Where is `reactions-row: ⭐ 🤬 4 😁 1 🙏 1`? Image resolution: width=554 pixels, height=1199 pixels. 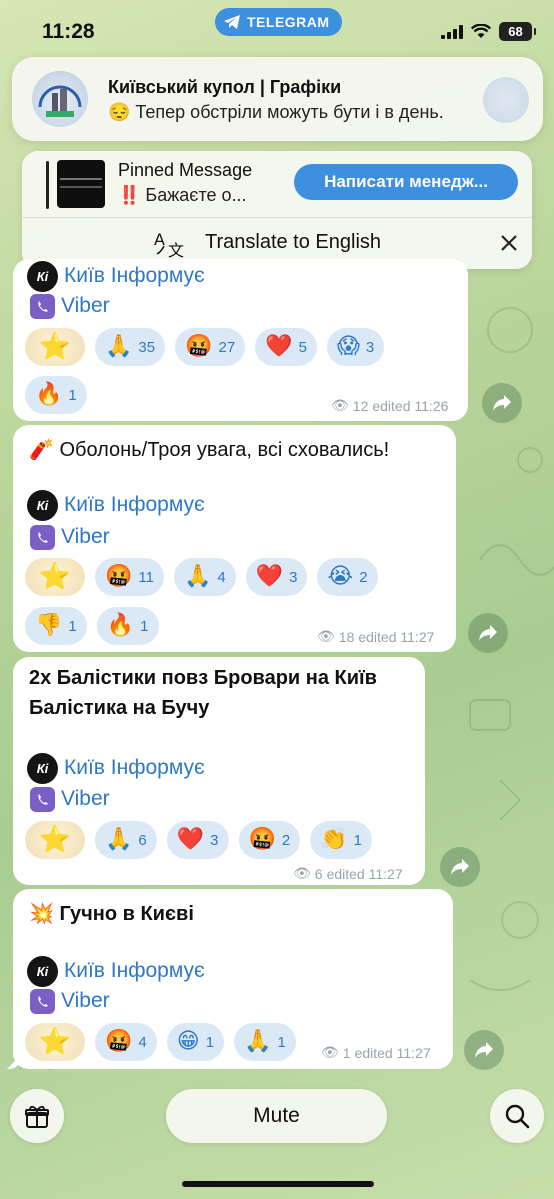
reactions-row: ⭐ 🤬 4 😁 1 🙏 1 is located at coordinates (160, 1042).